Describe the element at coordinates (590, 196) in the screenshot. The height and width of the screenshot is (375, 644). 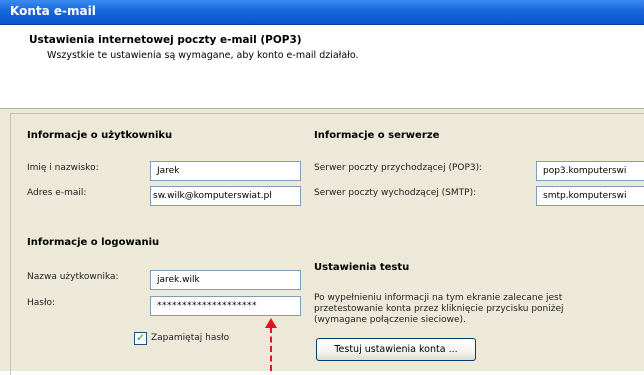
I see `outgoing-server-field: smtp.komputerswi` at that location.